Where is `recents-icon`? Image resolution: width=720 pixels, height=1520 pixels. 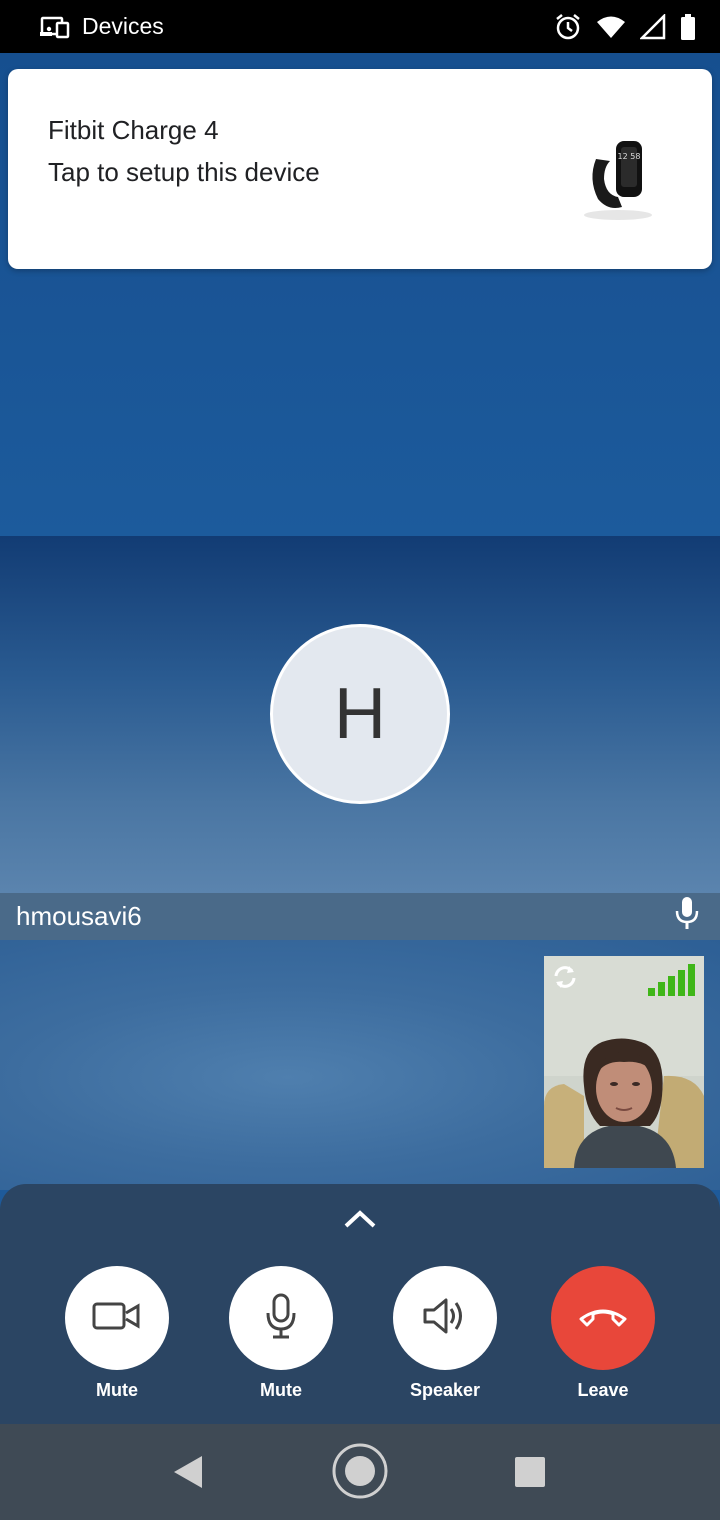
recents-icon is located at coordinates (530, 1474).